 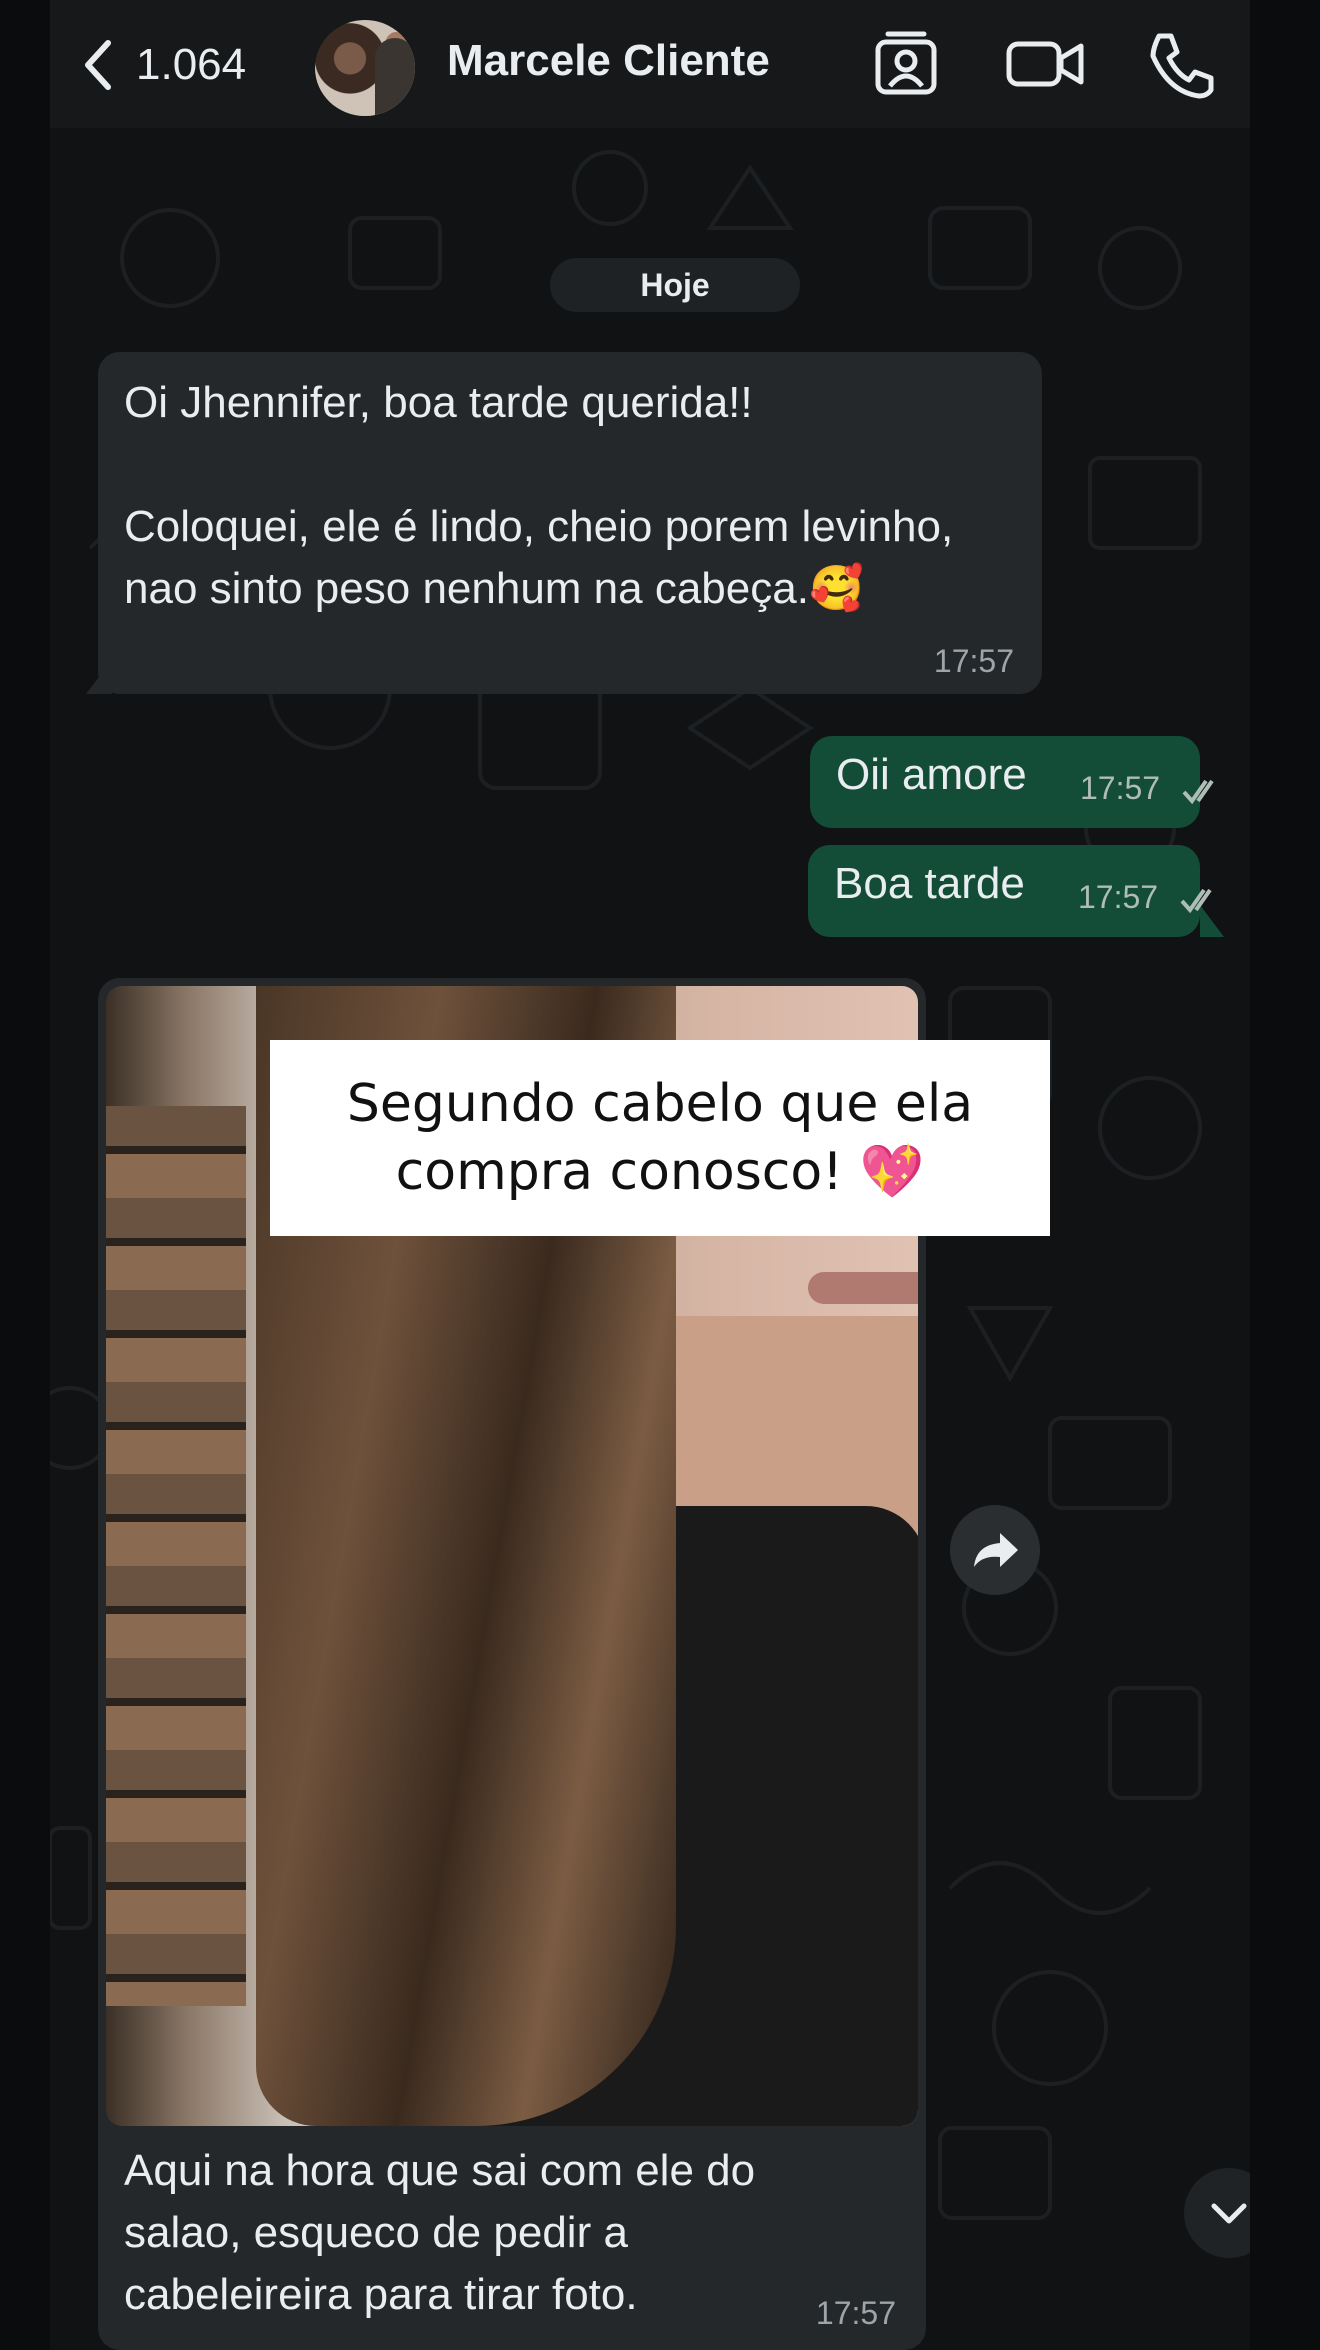 I want to click on overlay-caption: Segundo cabelo que ela compra conosco! 💖, so click(x=660, y=1138).